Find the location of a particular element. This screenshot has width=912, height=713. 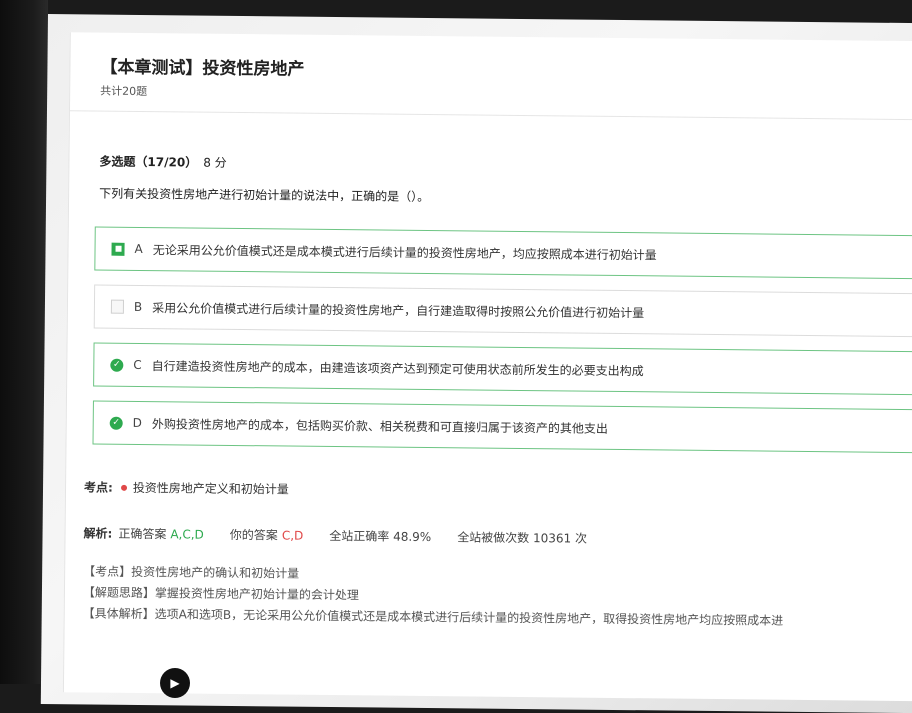

knowledge-point: 考点: 投资性房地产定义和初始计量 is located at coordinates (186, 487).